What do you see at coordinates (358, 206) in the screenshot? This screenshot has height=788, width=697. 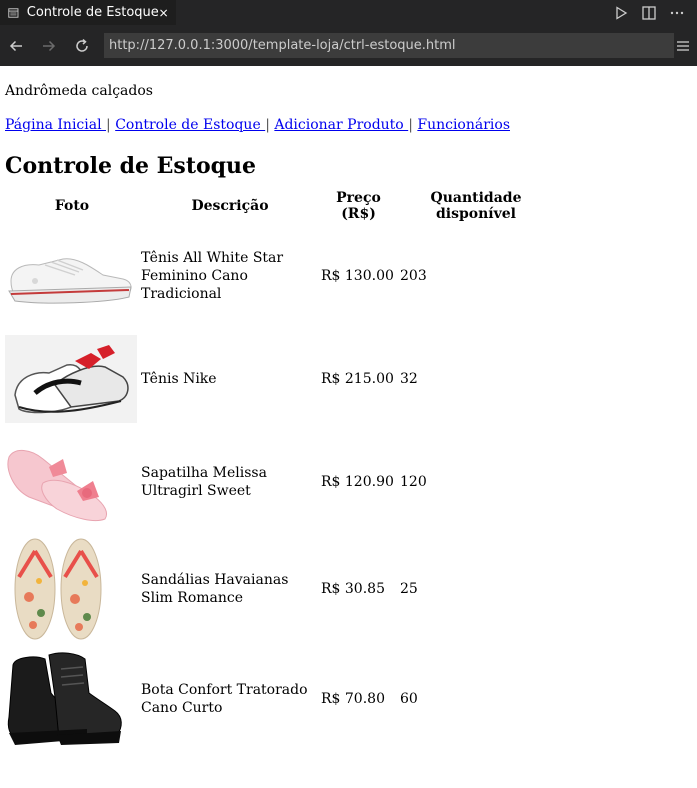 I see `column-header-preco: Preço (R$)` at bounding box center [358, 206].